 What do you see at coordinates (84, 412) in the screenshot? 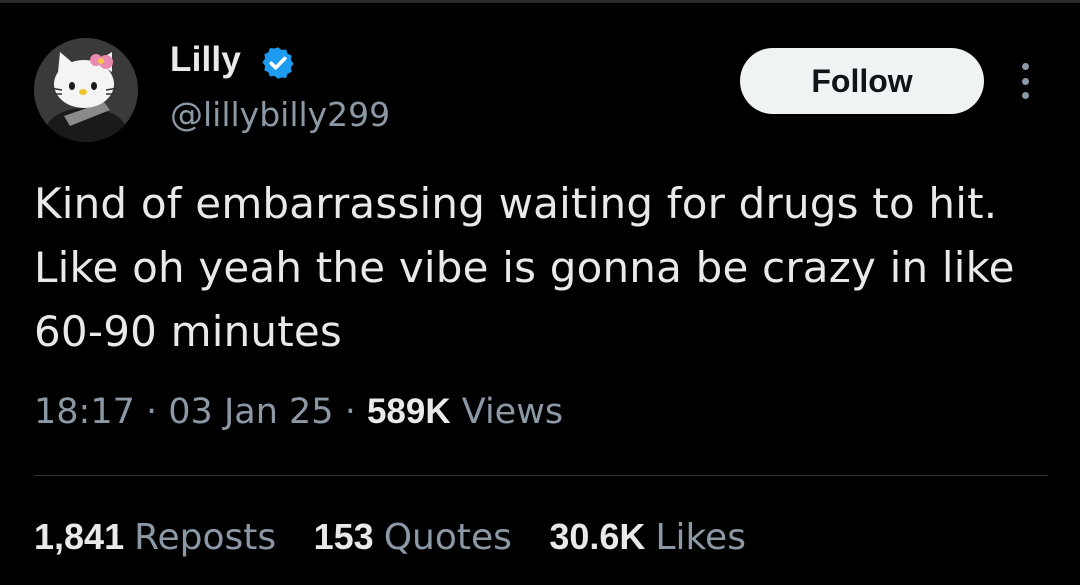
I see `tweet-time: 18:17` at bounding box center [84, 412].